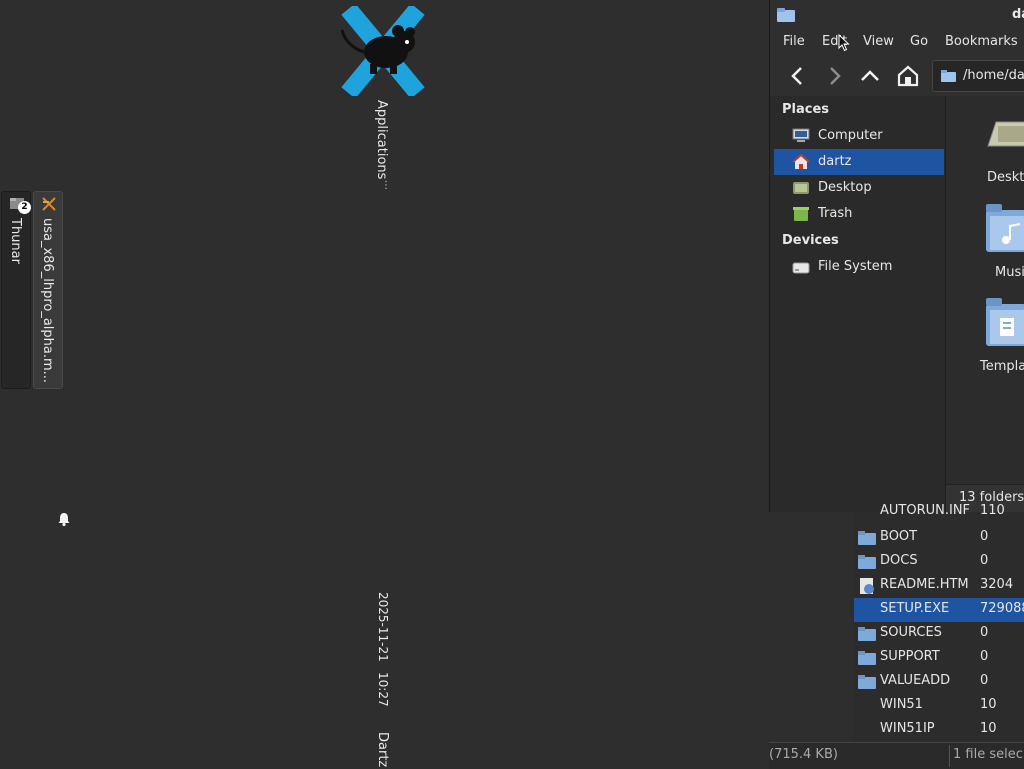  What do you see at coordinates (811, 627) in the screenshot?
I see `archive-left-pane` at bounding box center [811, 627].